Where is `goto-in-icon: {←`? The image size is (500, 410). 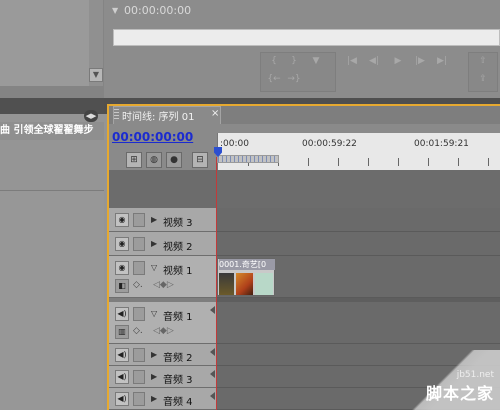
goto-in-icon: {← is located at coordinates (274, 81).